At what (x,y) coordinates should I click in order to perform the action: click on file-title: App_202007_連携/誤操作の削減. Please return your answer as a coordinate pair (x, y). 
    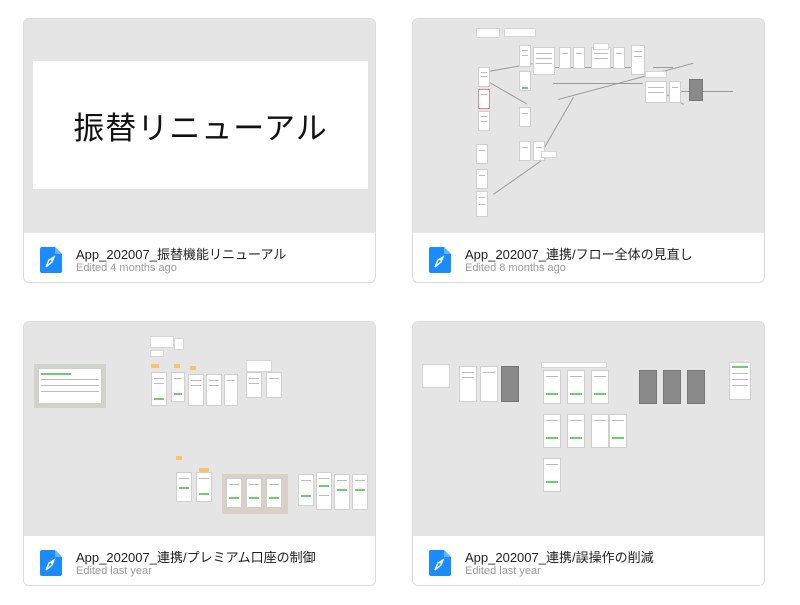
    Looking at the image, I should click on (559, 557).